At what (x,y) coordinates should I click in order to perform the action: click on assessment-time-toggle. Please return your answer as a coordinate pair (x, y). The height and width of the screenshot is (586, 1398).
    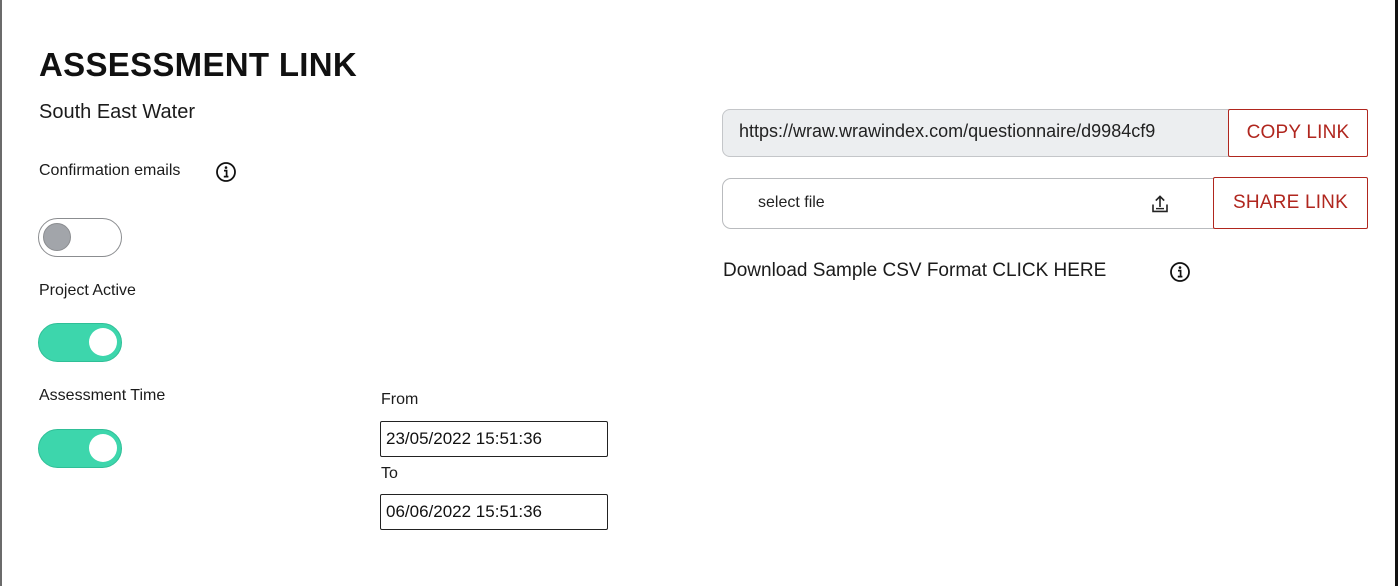
    Looking at the image, I should click on (80, 448).